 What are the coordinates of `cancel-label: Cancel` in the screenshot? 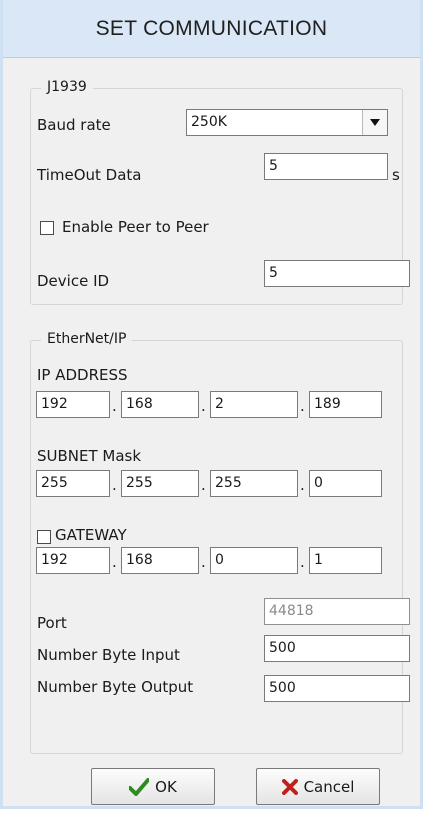 It's located at (329, 786).